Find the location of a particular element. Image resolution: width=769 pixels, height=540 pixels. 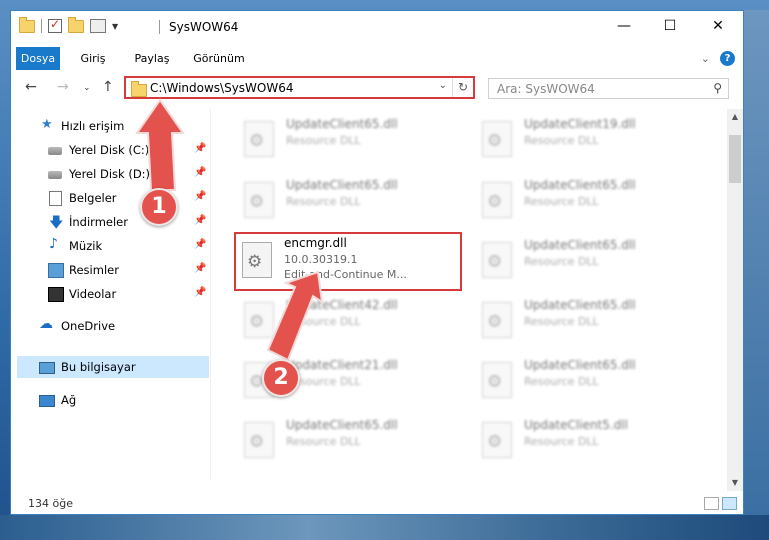

annotation-arrows is located at coordinates (229, 230).